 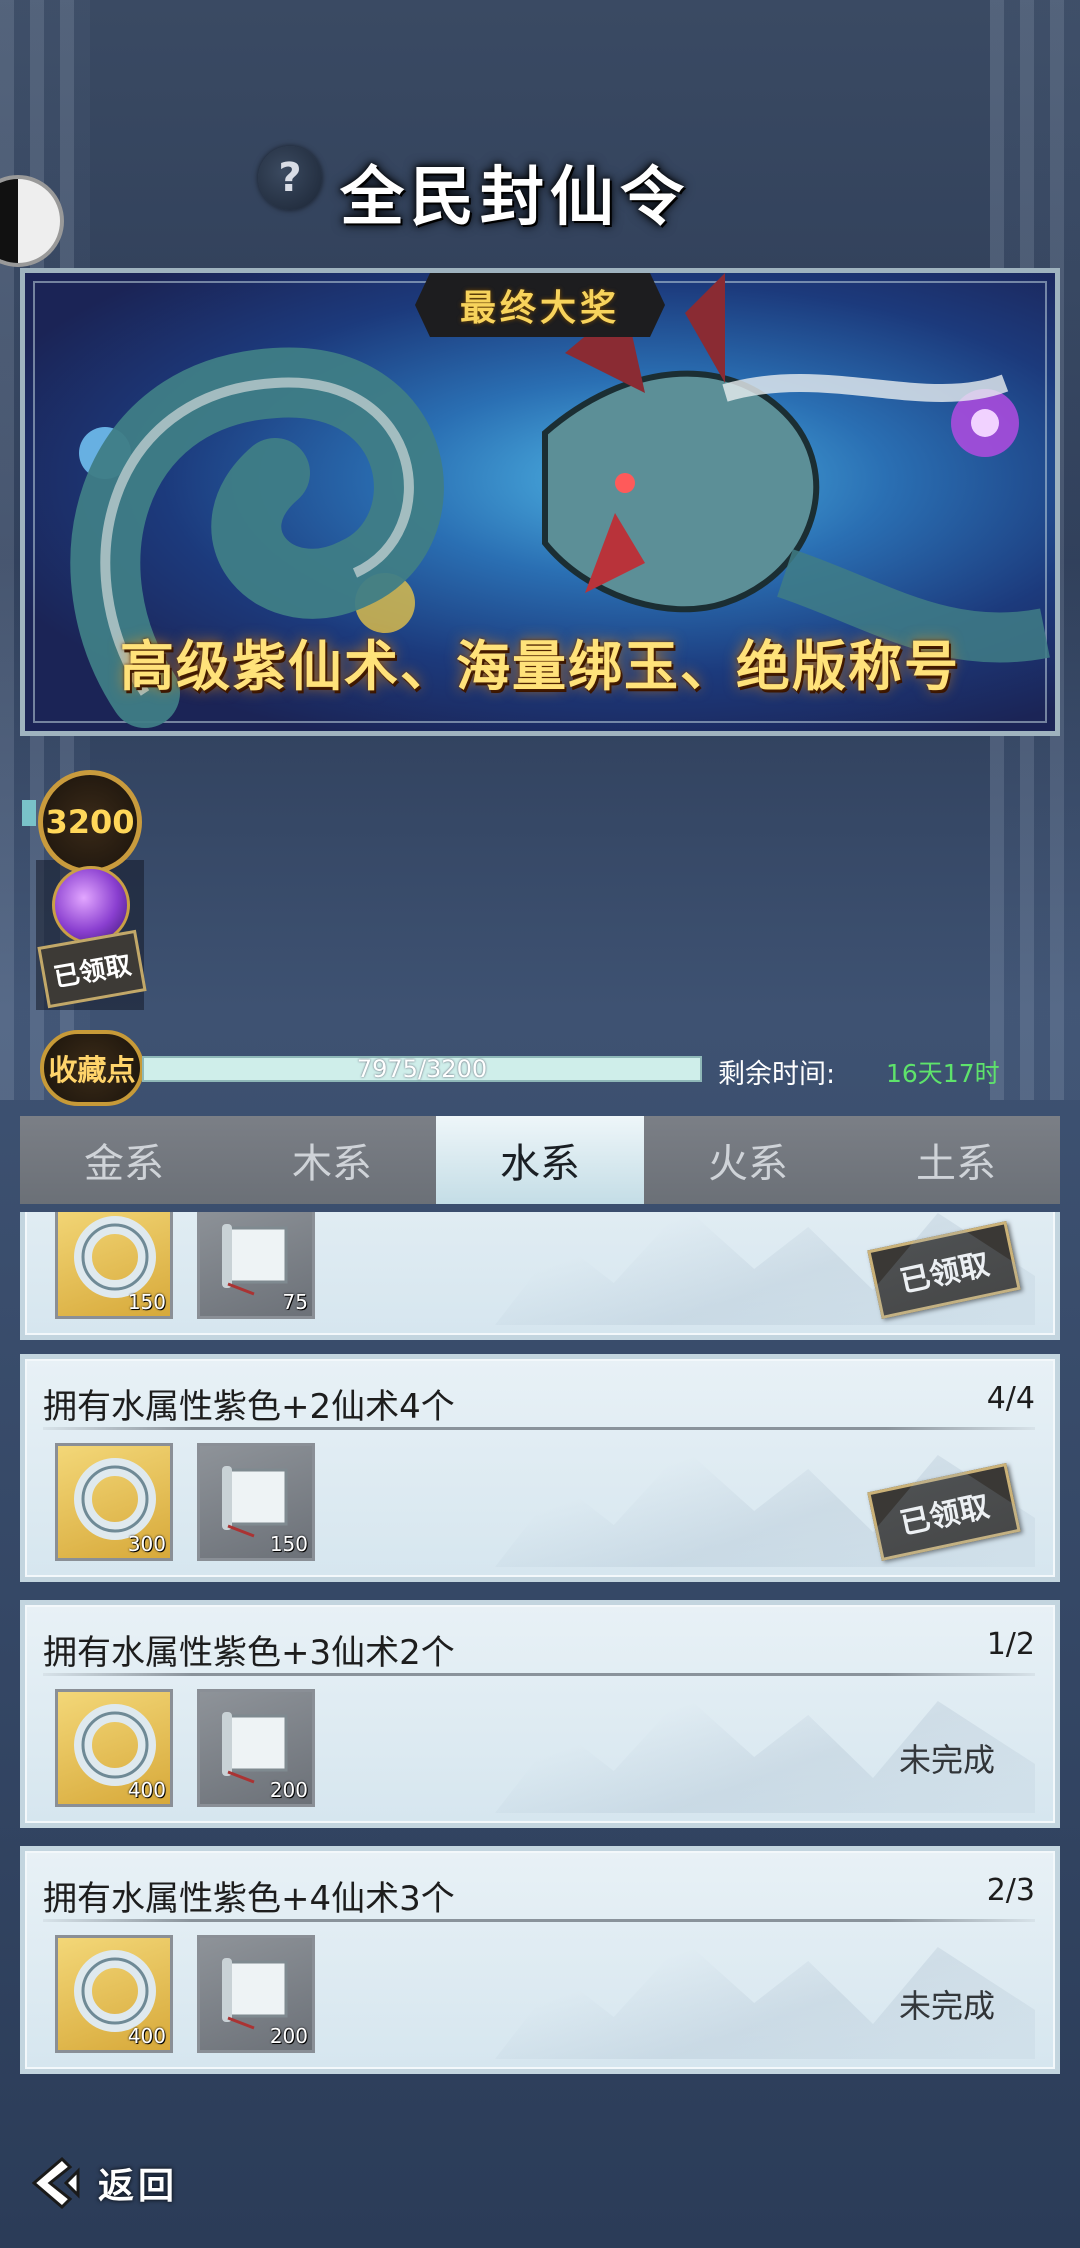 I want to click on remaining-time-label: 剩余时间:, so click(x=777, y=1074).